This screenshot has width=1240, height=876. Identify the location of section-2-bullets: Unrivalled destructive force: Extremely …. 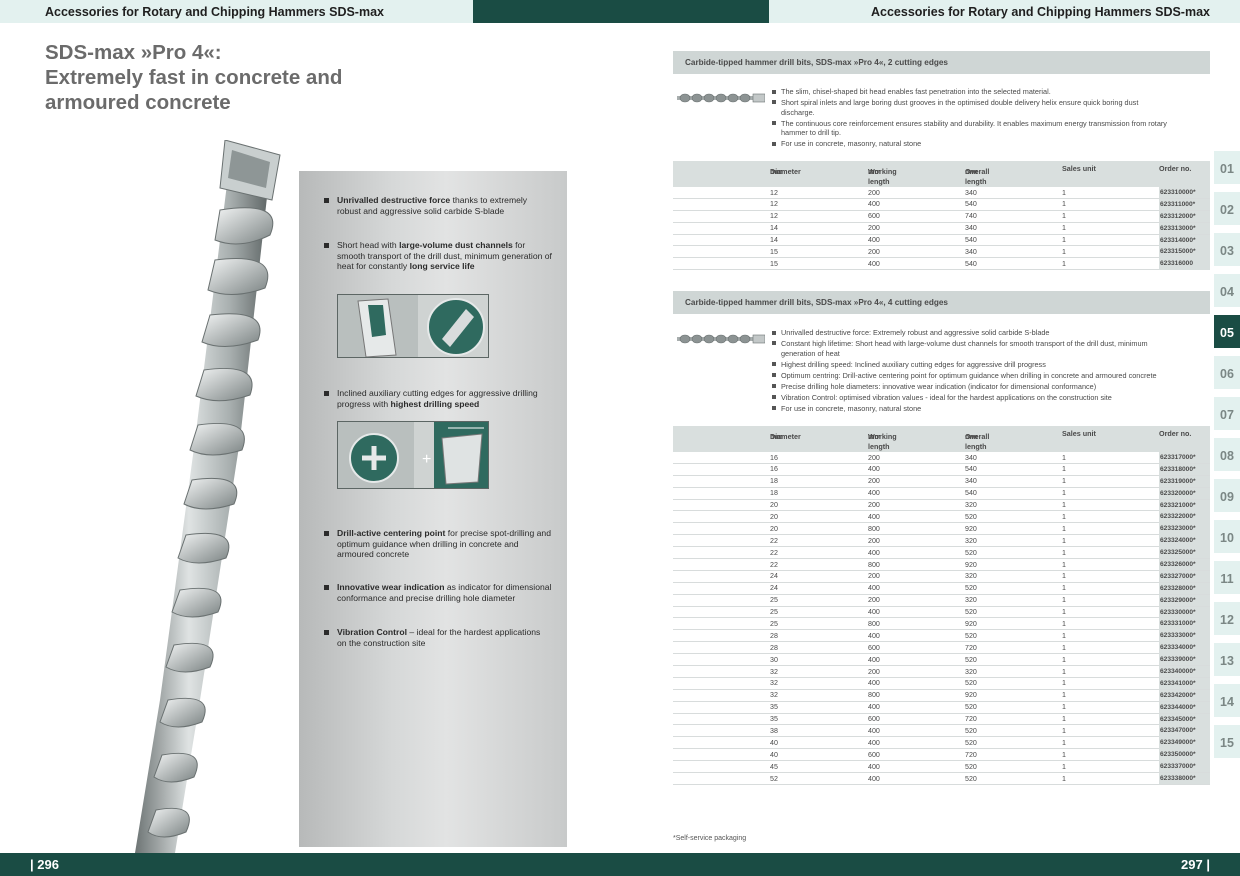
(972, 371).